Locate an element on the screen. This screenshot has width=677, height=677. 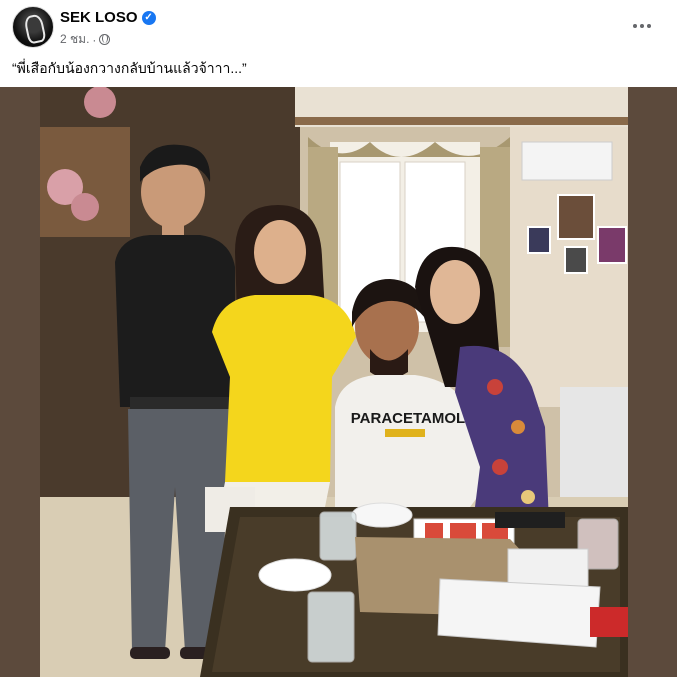
verified-badge-icon: ✓ is located at coordinates (148, 17).